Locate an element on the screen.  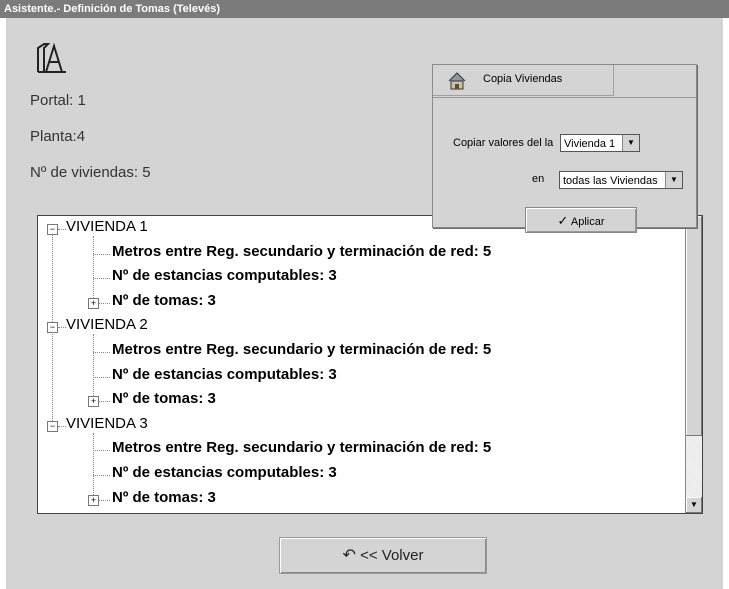
copy-to-label: en is located at coordinates (538, 179).